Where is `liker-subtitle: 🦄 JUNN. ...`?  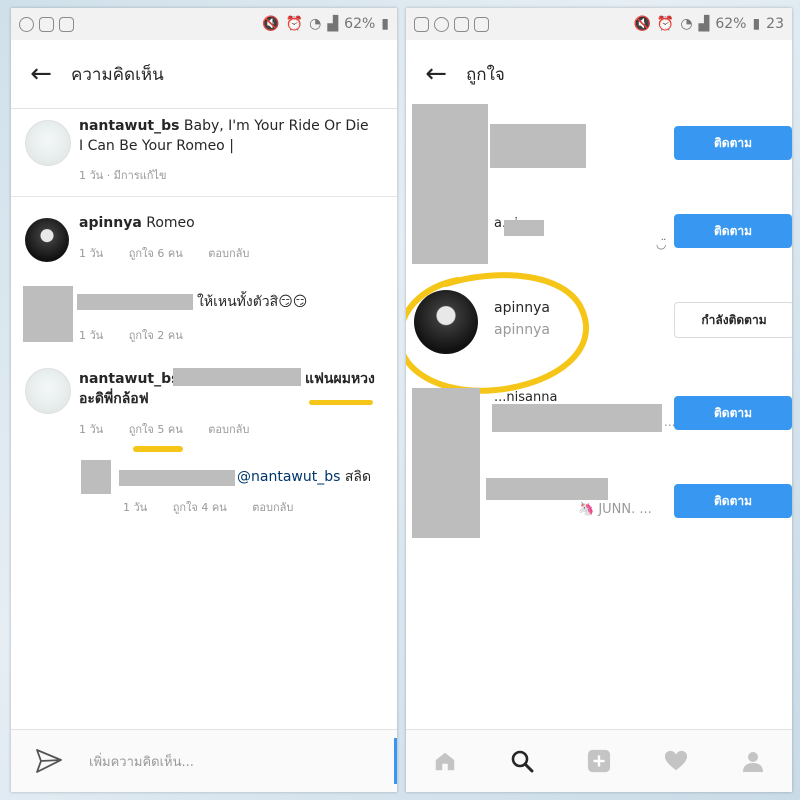
liker-subtitle: 🦄 JUNN. ... is located at coordinates (615, 509).